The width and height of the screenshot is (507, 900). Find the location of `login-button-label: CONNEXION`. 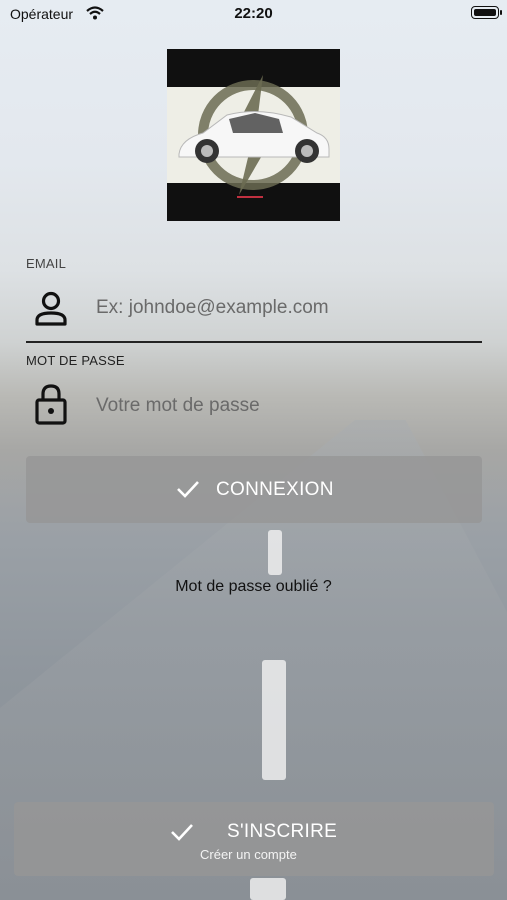

login-button-label: CONNEXION is located at coordinates (275, 489).